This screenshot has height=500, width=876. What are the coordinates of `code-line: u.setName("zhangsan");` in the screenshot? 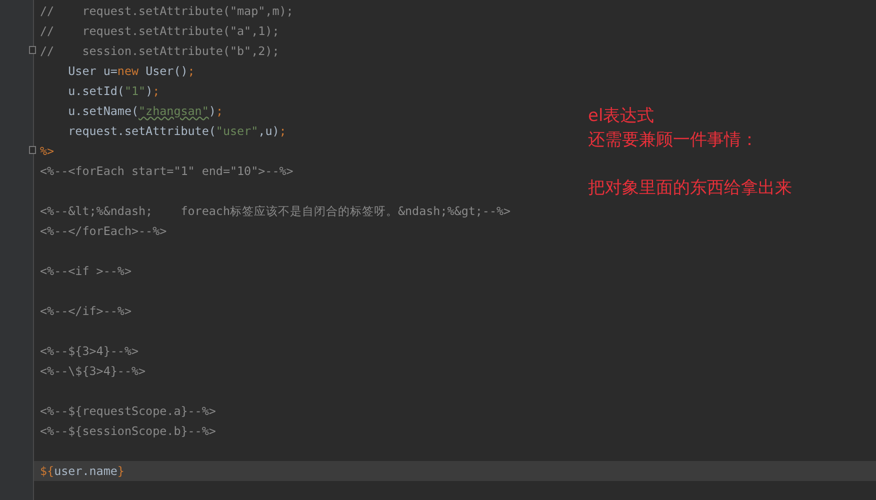 It's located at (145, 111).